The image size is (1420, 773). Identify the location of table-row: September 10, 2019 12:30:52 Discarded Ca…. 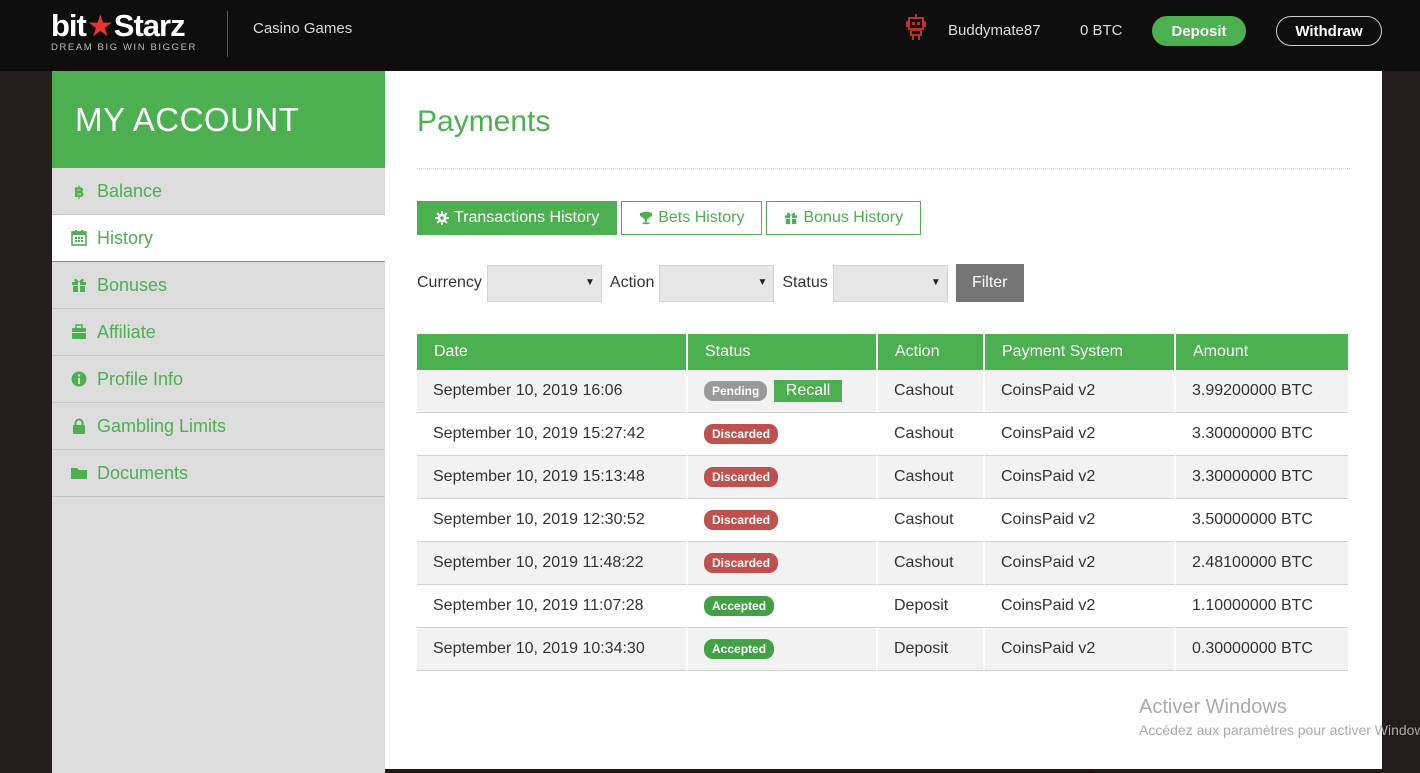
(882, 520).